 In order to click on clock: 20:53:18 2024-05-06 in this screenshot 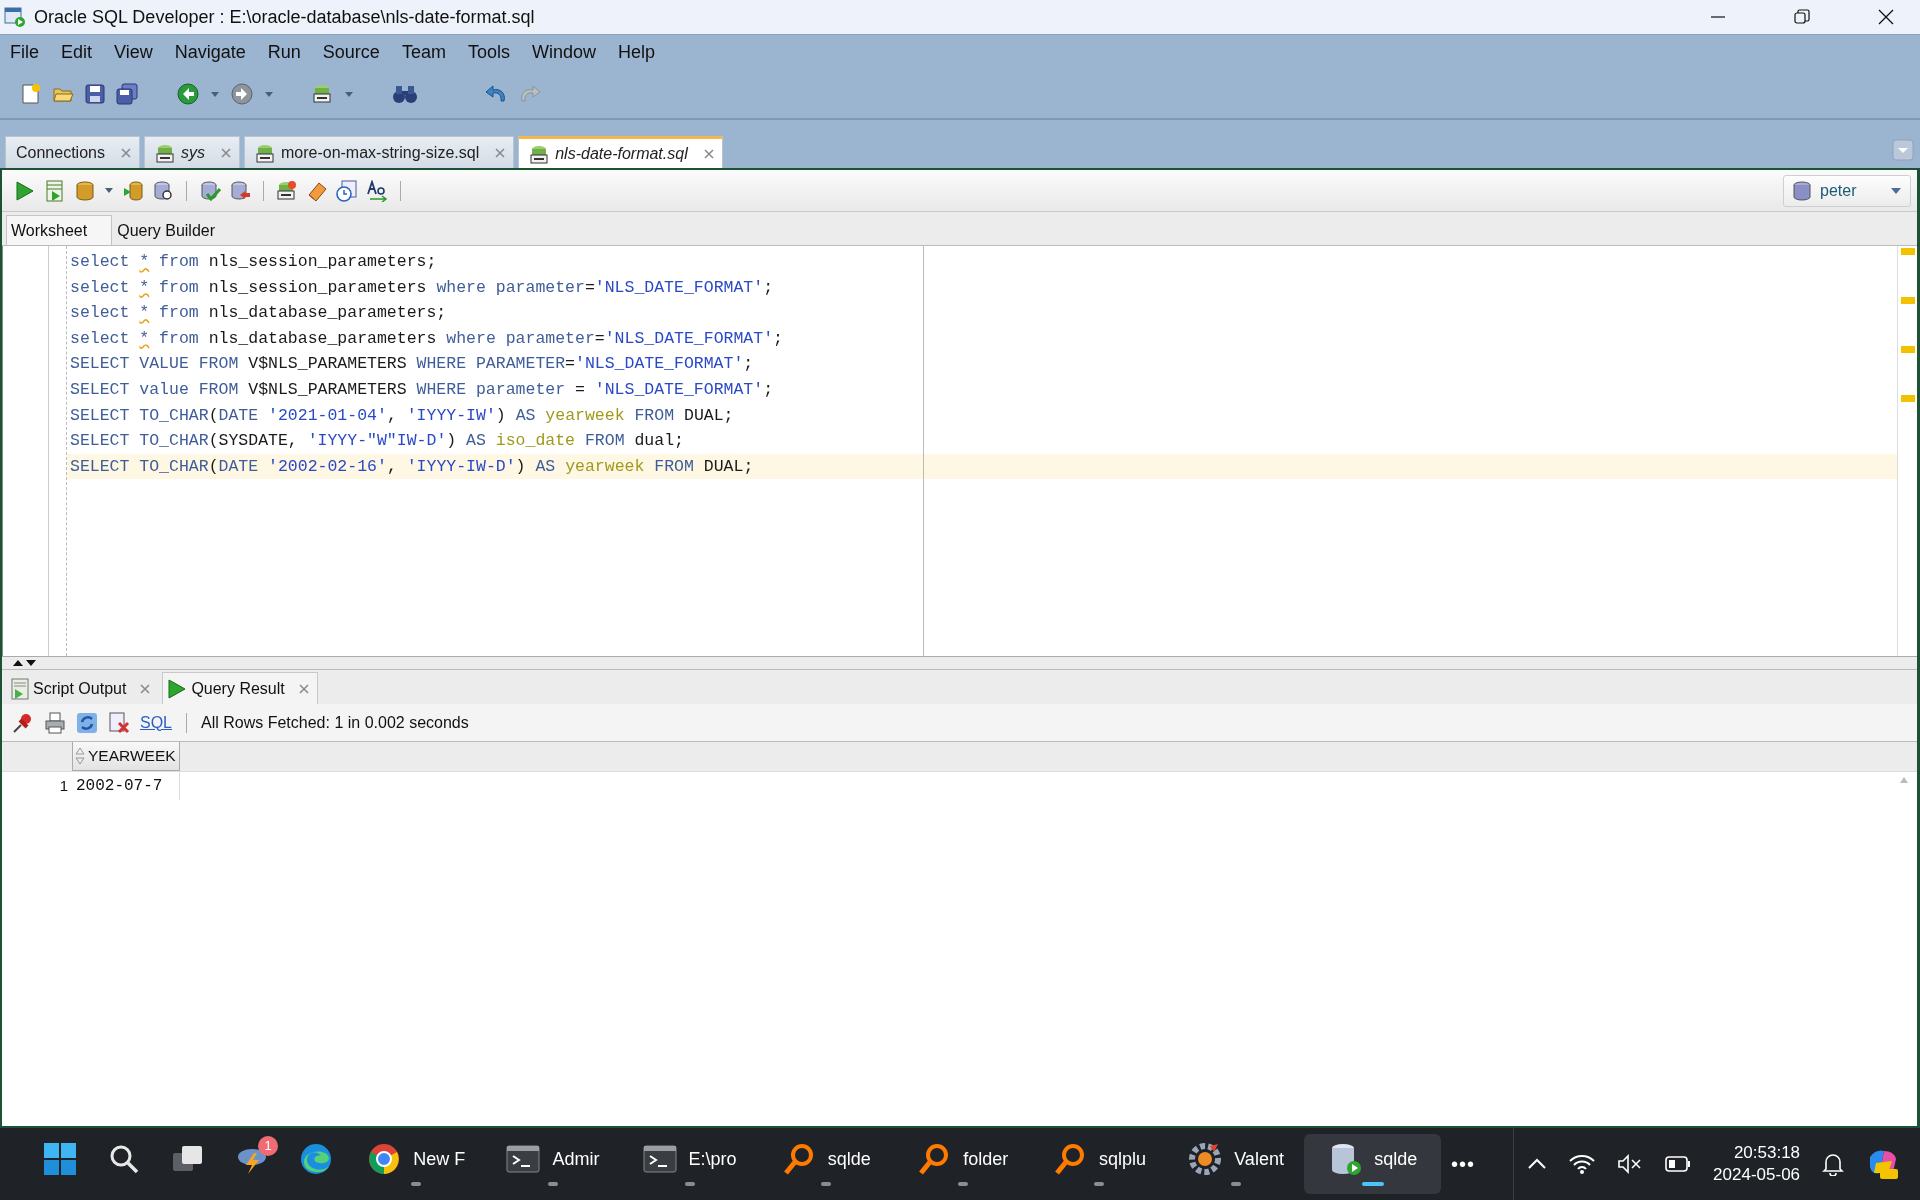, I will do `click(1757, 1164)`.